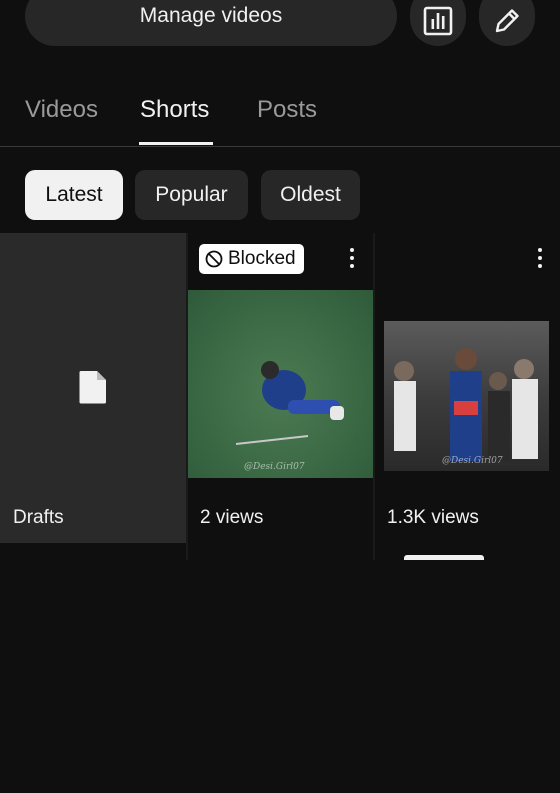 This screenshot has height=793, width=560. I want to click on view-count: 2 views, so click(232, 517).